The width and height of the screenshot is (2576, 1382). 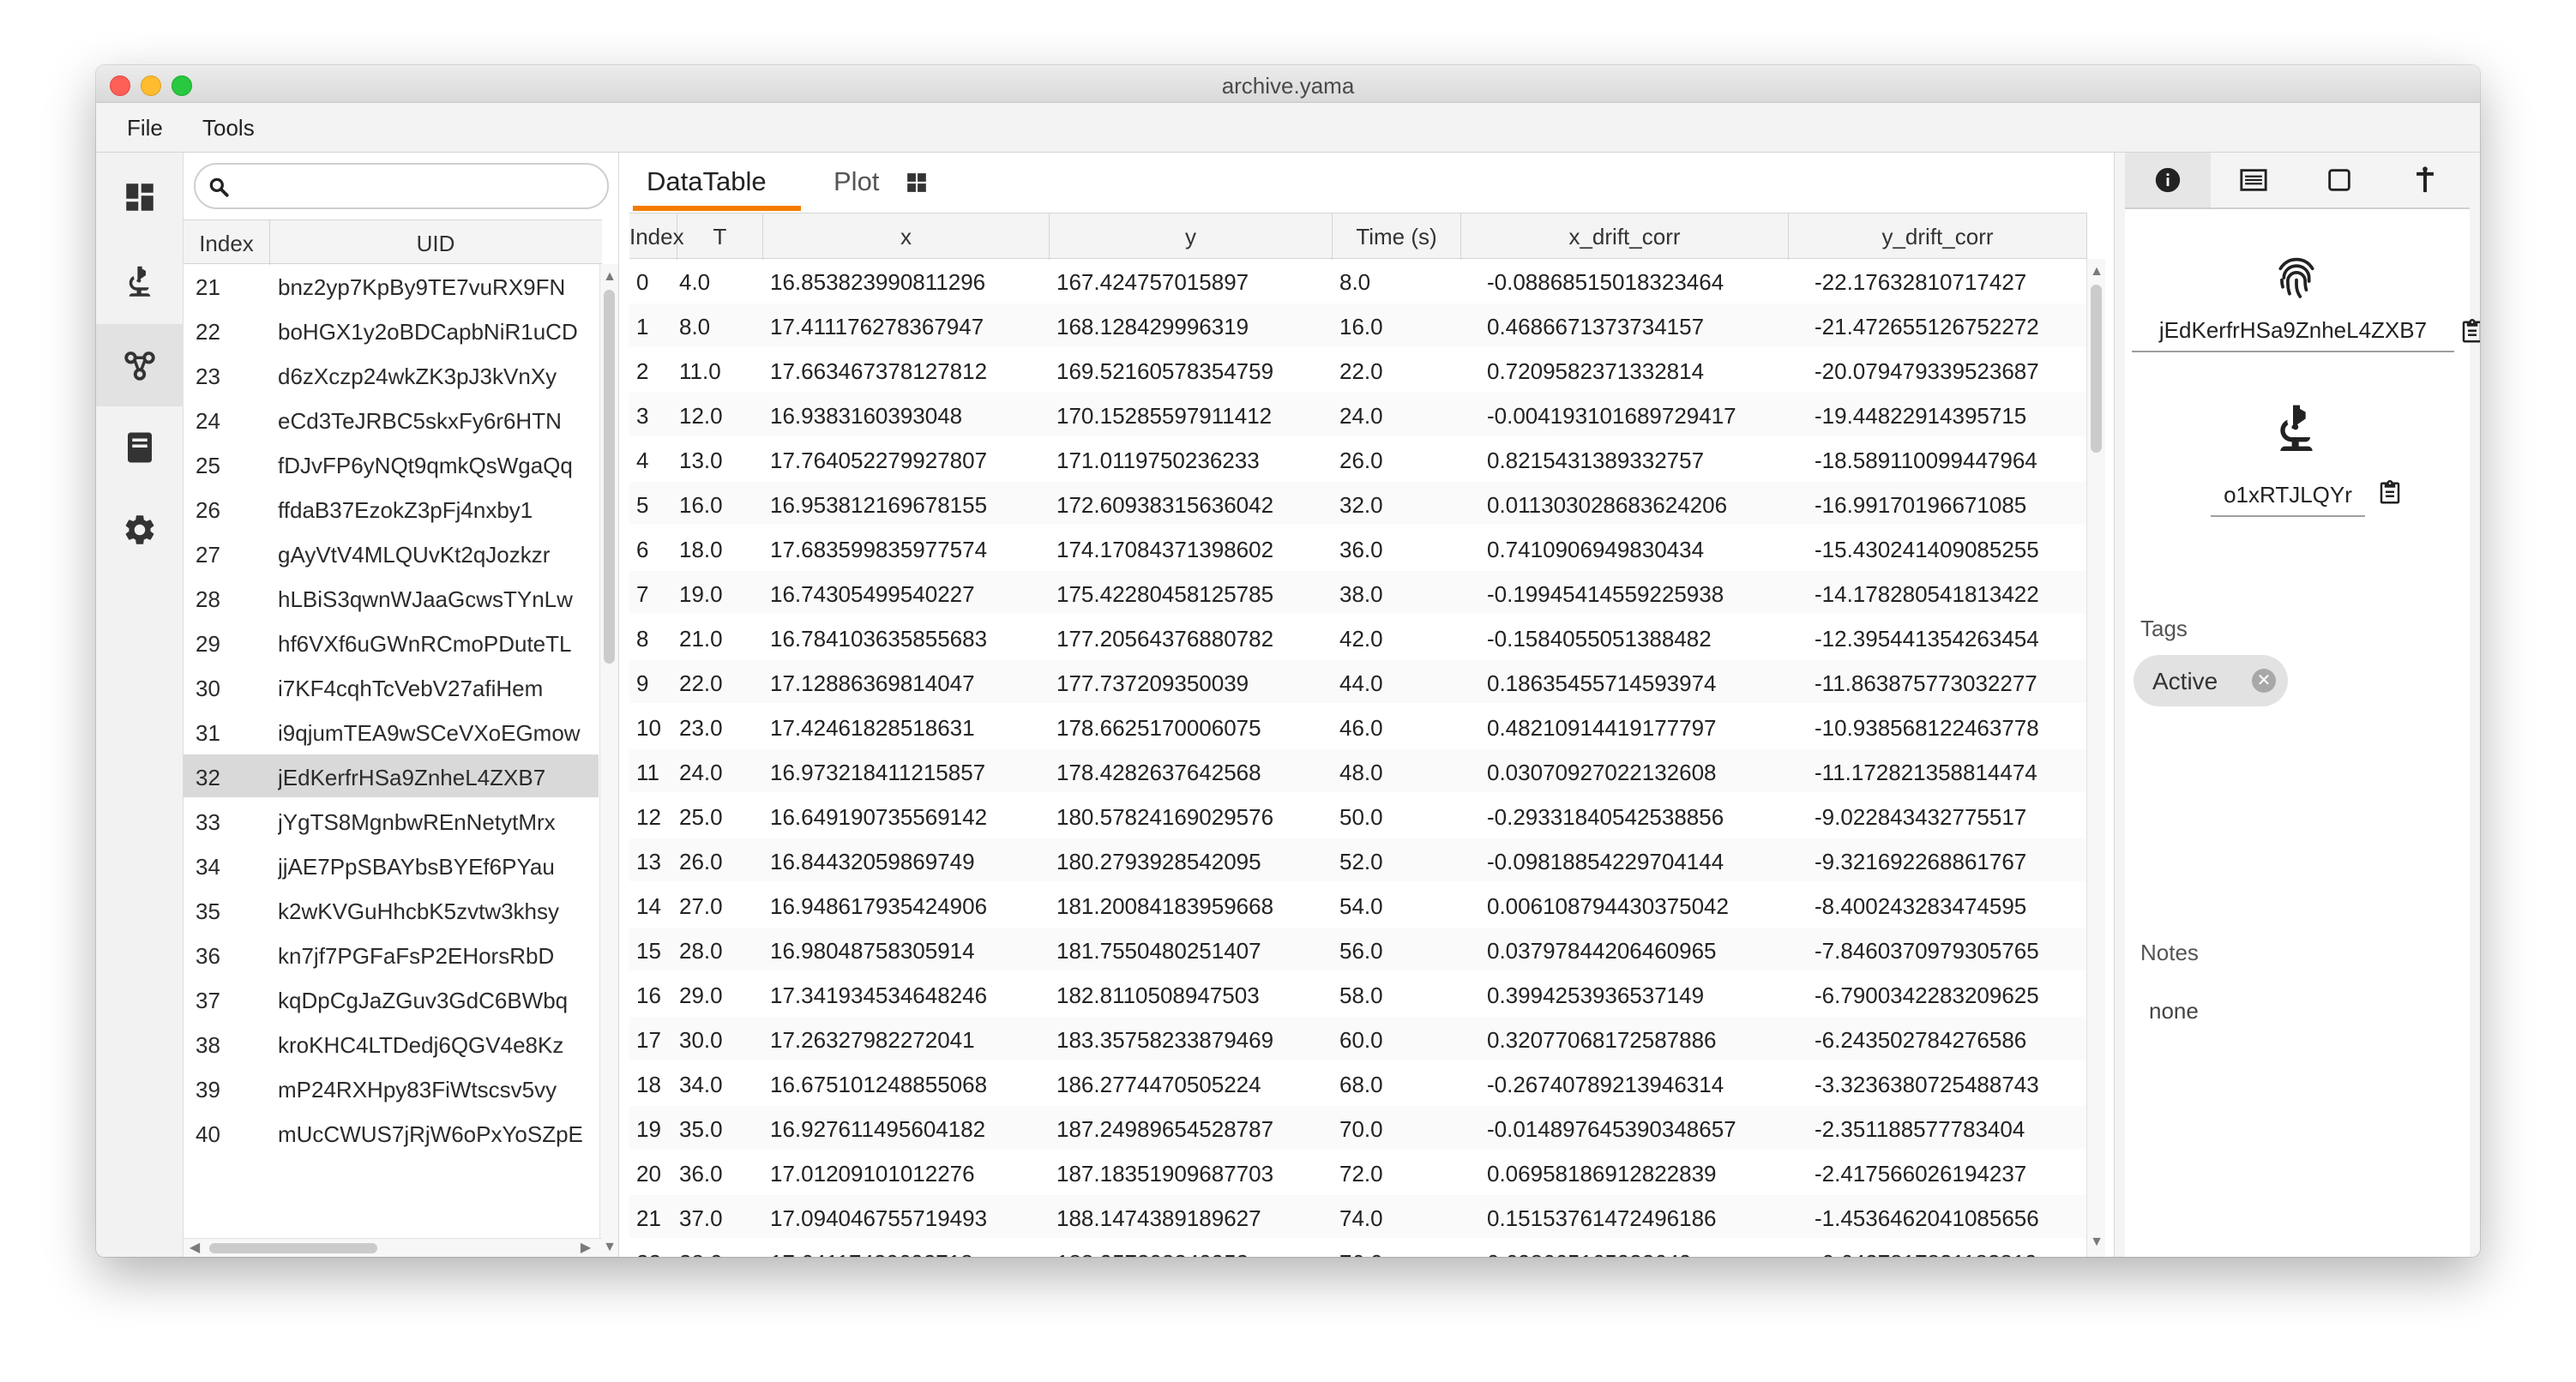 I want to click on uid-list-item: 27 gAyVtV4MLQUvKt2qJozkzr, so click(x=391, y=553).